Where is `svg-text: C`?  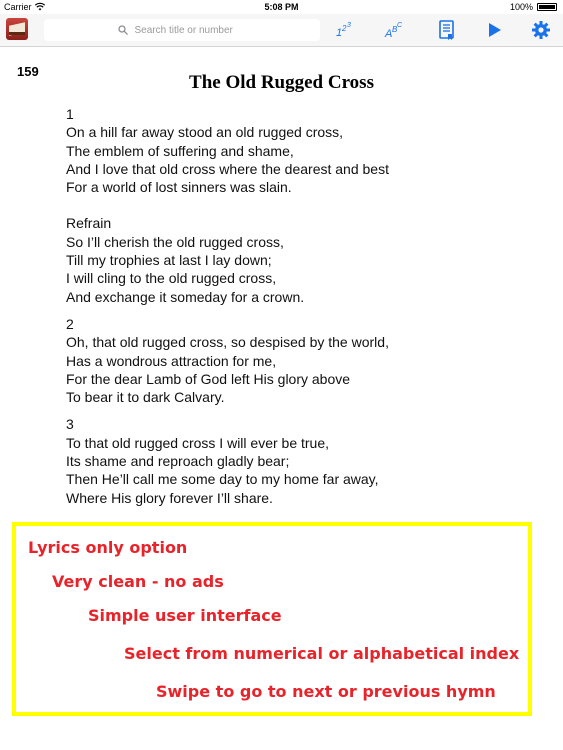 svg-text: C is located at coordinates (400, 25).